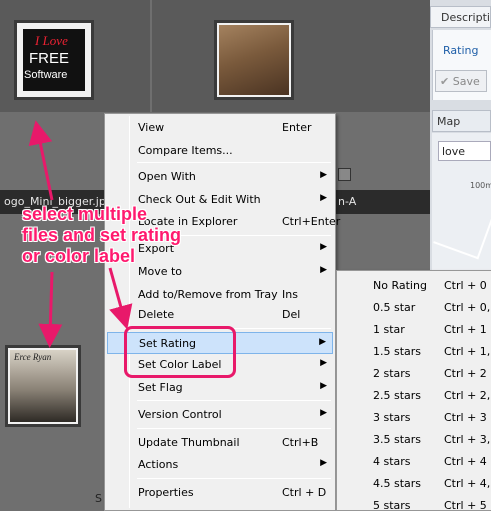 This screenshot has width=491, height=511. What do you see at coordinates (51, 40) in the screenshot?
I see `logo-line1: I Love` at bounding box center [51, 40].